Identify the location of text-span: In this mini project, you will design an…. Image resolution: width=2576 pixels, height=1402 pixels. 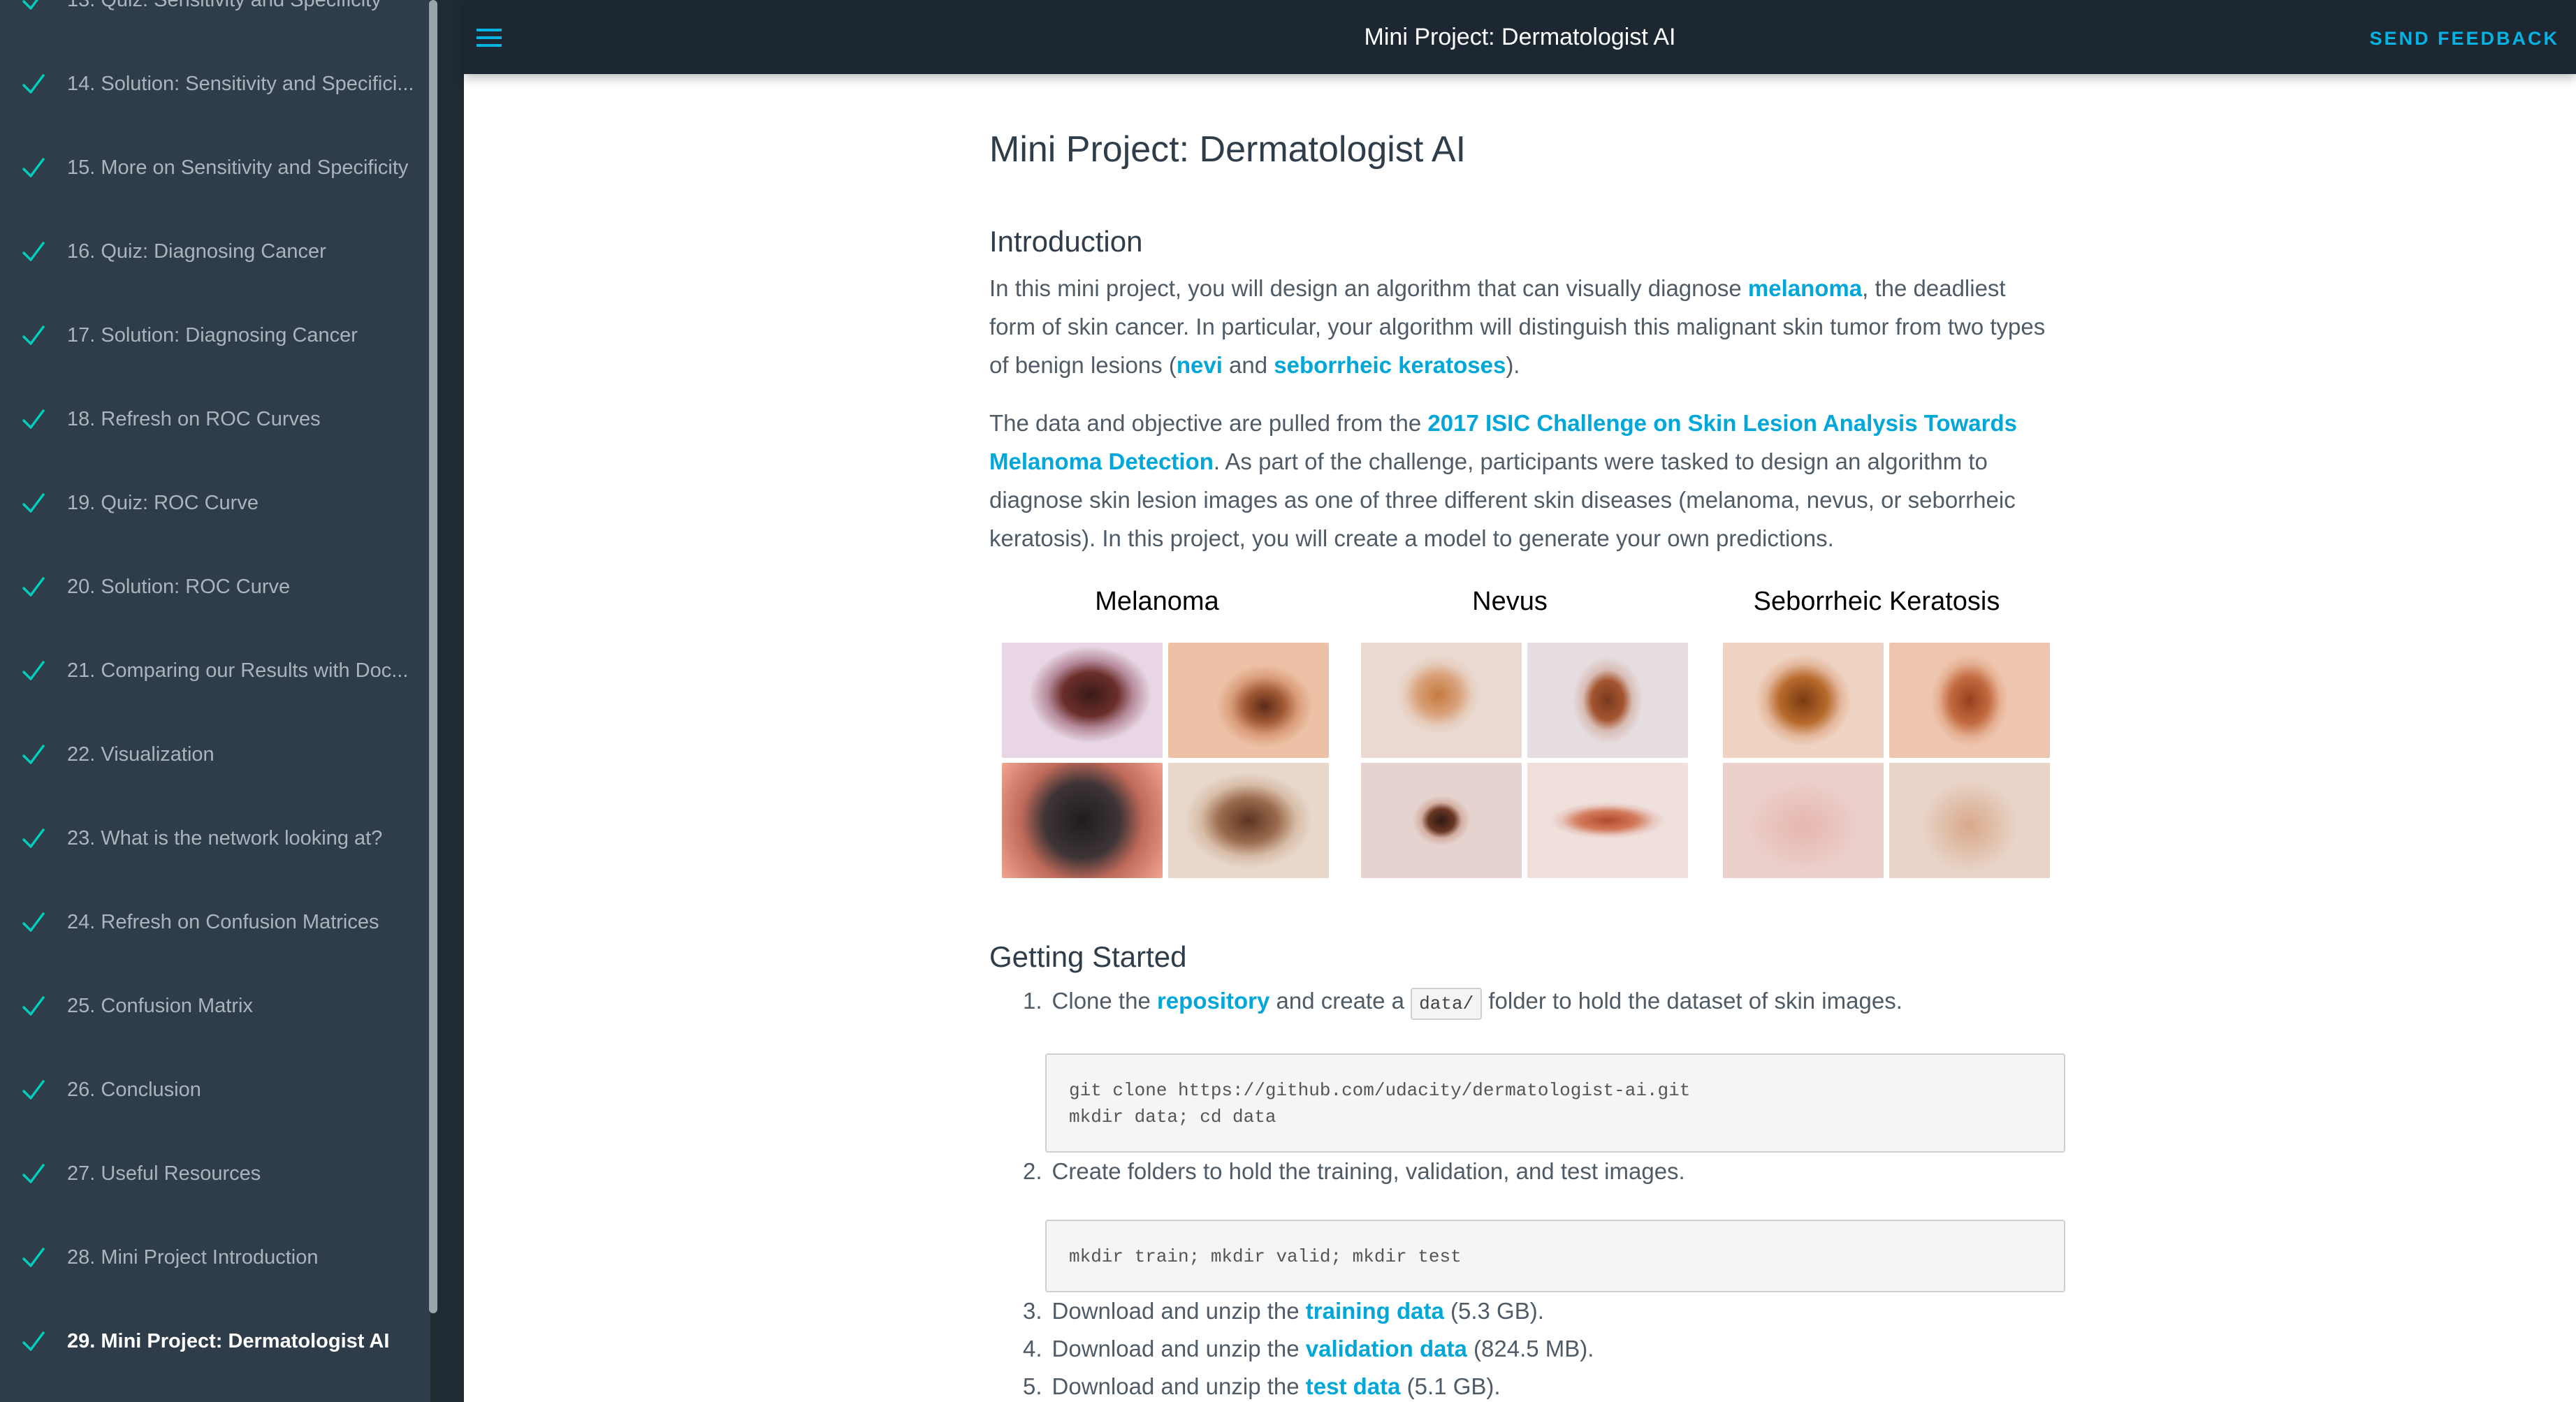
(1368, 288).